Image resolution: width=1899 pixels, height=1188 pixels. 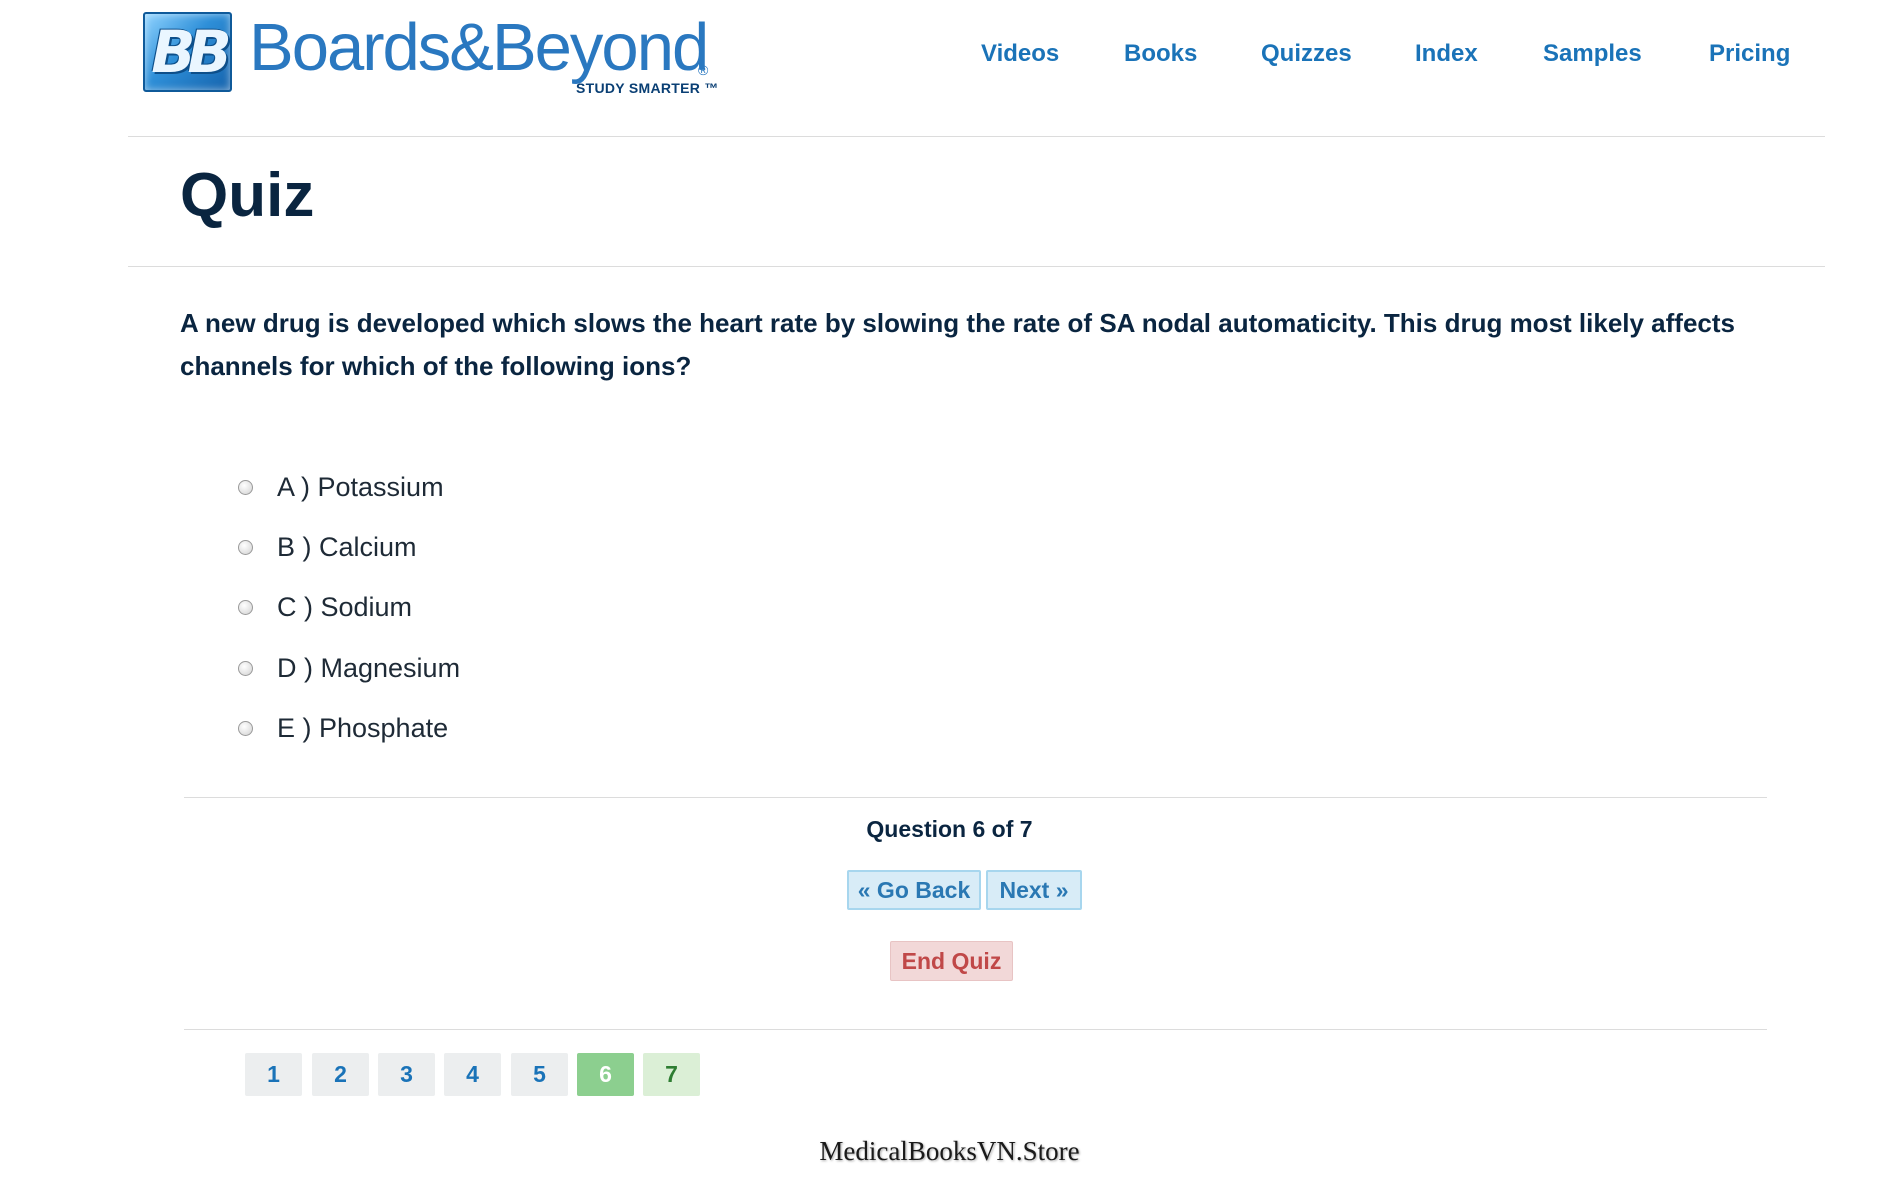 What do you see at coordinates (1306, 54) in the screenshot?
I see `nav-quizzes: Quizzes` at bounding box center [1306, 54].